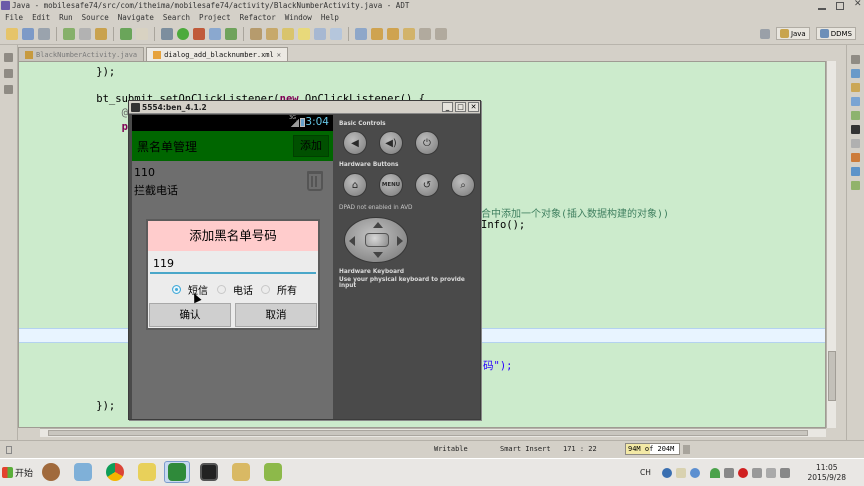 This screenshot has height=486, width=864. I want to click on menu-project: Project, so click(215, 17).